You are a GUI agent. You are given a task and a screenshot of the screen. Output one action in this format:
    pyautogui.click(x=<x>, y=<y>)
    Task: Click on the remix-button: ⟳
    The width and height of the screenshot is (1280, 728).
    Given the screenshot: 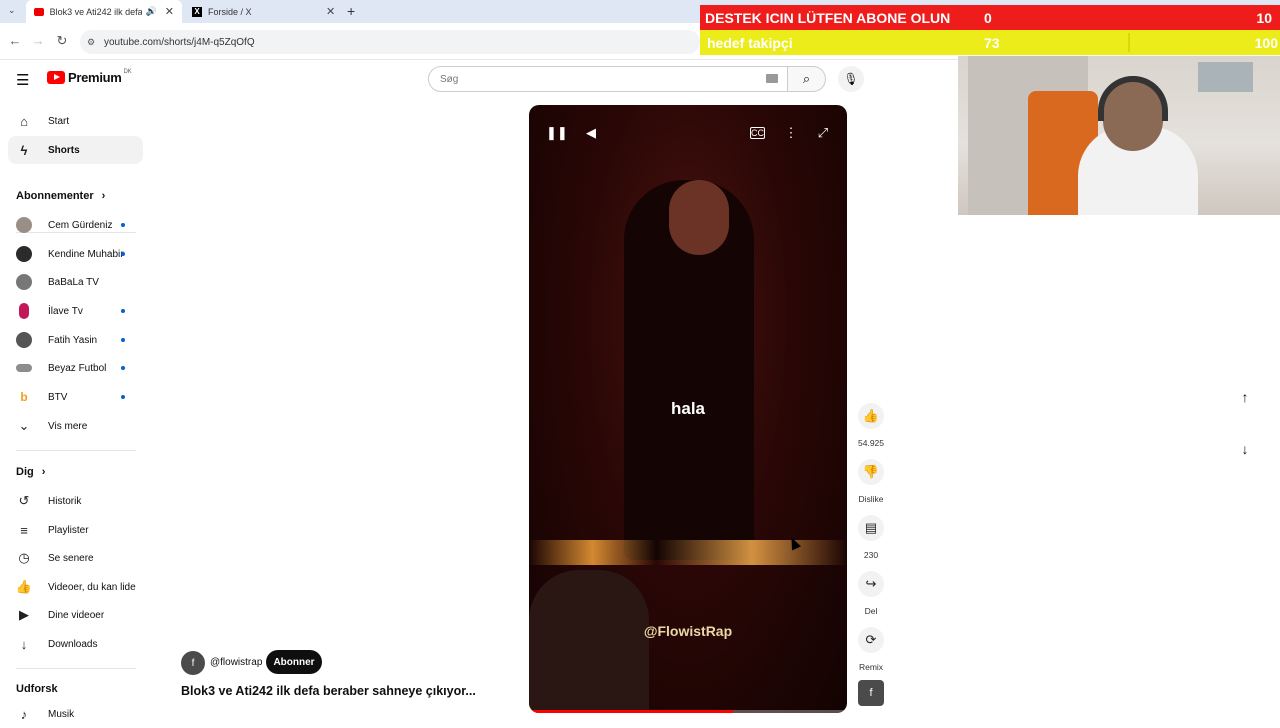 What is the action you would take?
    pyautogui.click(x=871, y=640)
    